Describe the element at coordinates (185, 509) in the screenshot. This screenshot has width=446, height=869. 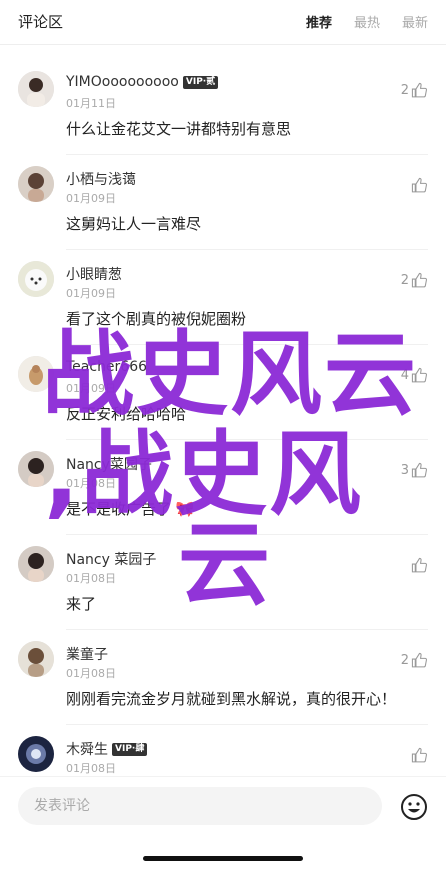
I see `gift-emoji-icon: 🎀` at that location.